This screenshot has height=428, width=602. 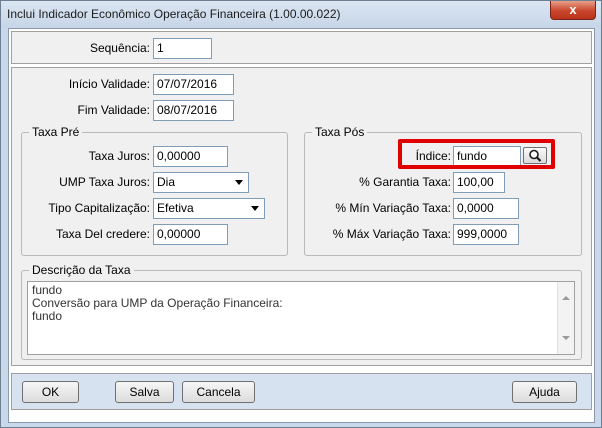 I want to click on fim-validade-input: 08/07/2016, so click(x=193, y=110).